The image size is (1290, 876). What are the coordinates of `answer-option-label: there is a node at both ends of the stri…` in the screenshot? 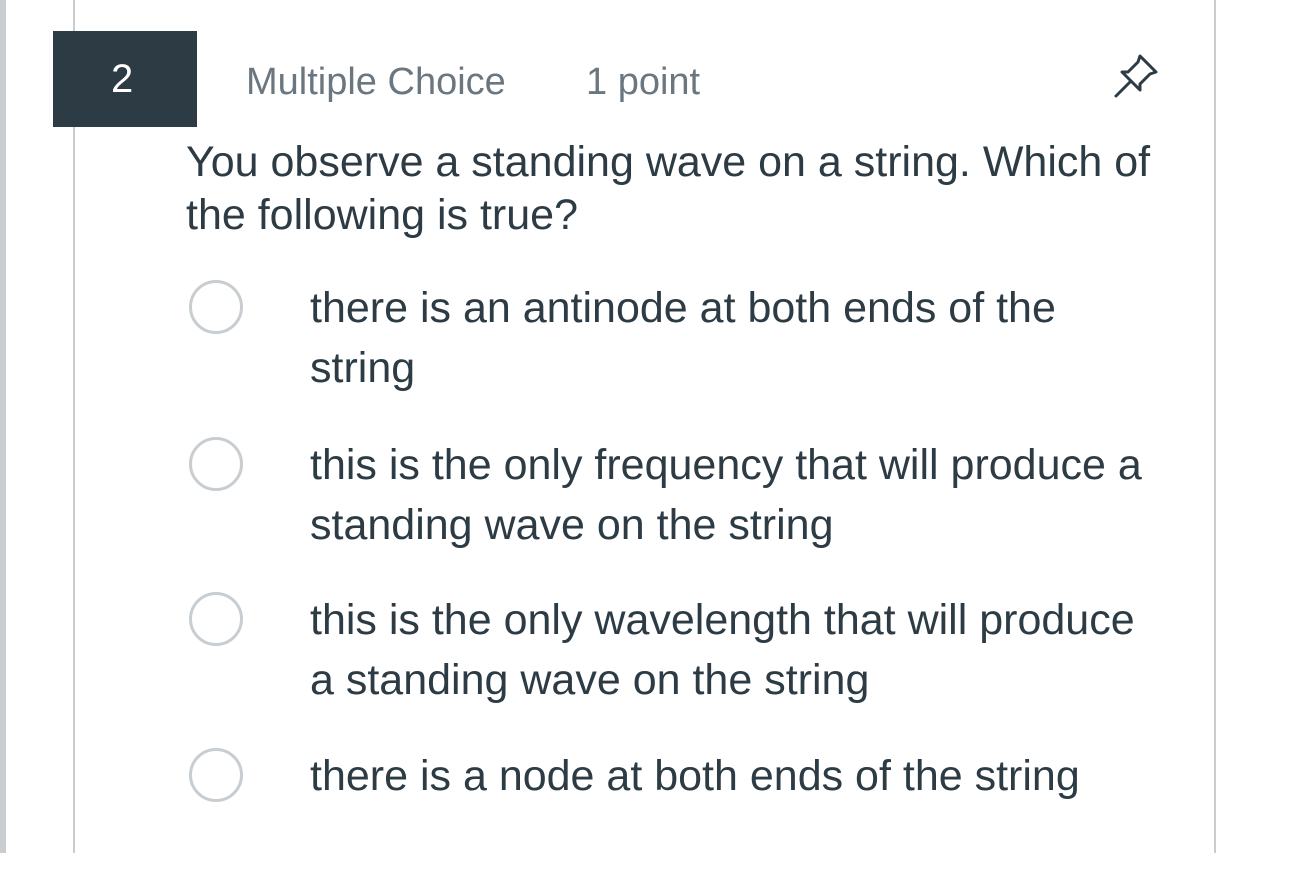 It's located at (695, 776).